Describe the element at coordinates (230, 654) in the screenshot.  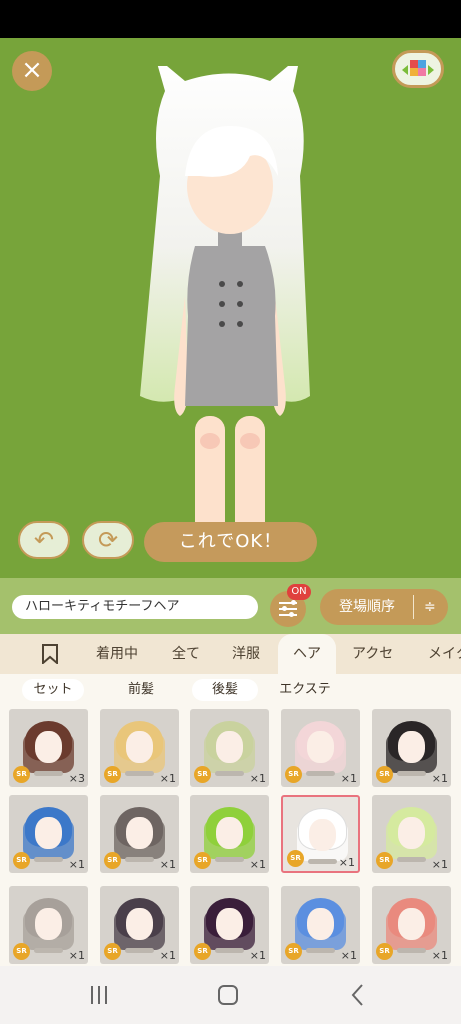
I see `category-tabs: 着用中 全て 洋服 ヘア アクセ メイク` at that location.